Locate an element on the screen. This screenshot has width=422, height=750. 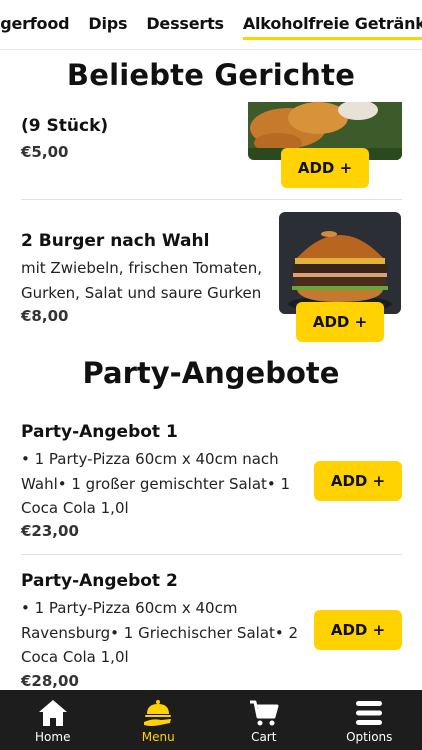
sticky-section-header: Beliebte Gerichte is located at coordinates (211, 77).